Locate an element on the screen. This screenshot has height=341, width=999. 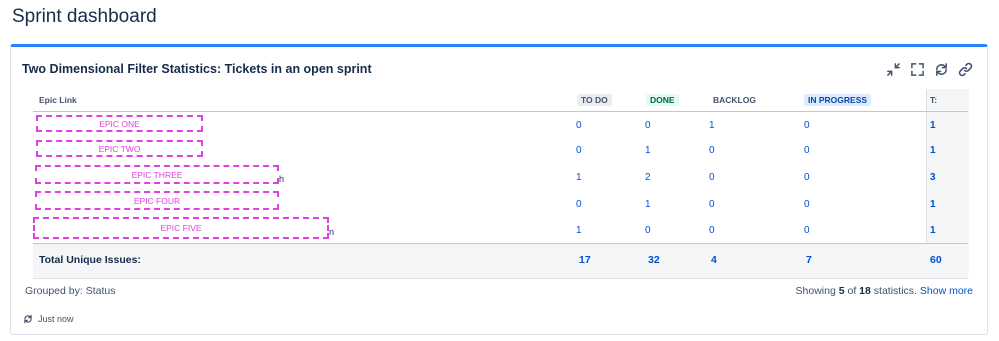
epic-trailing-text: n is located at coordinates (332, 232).